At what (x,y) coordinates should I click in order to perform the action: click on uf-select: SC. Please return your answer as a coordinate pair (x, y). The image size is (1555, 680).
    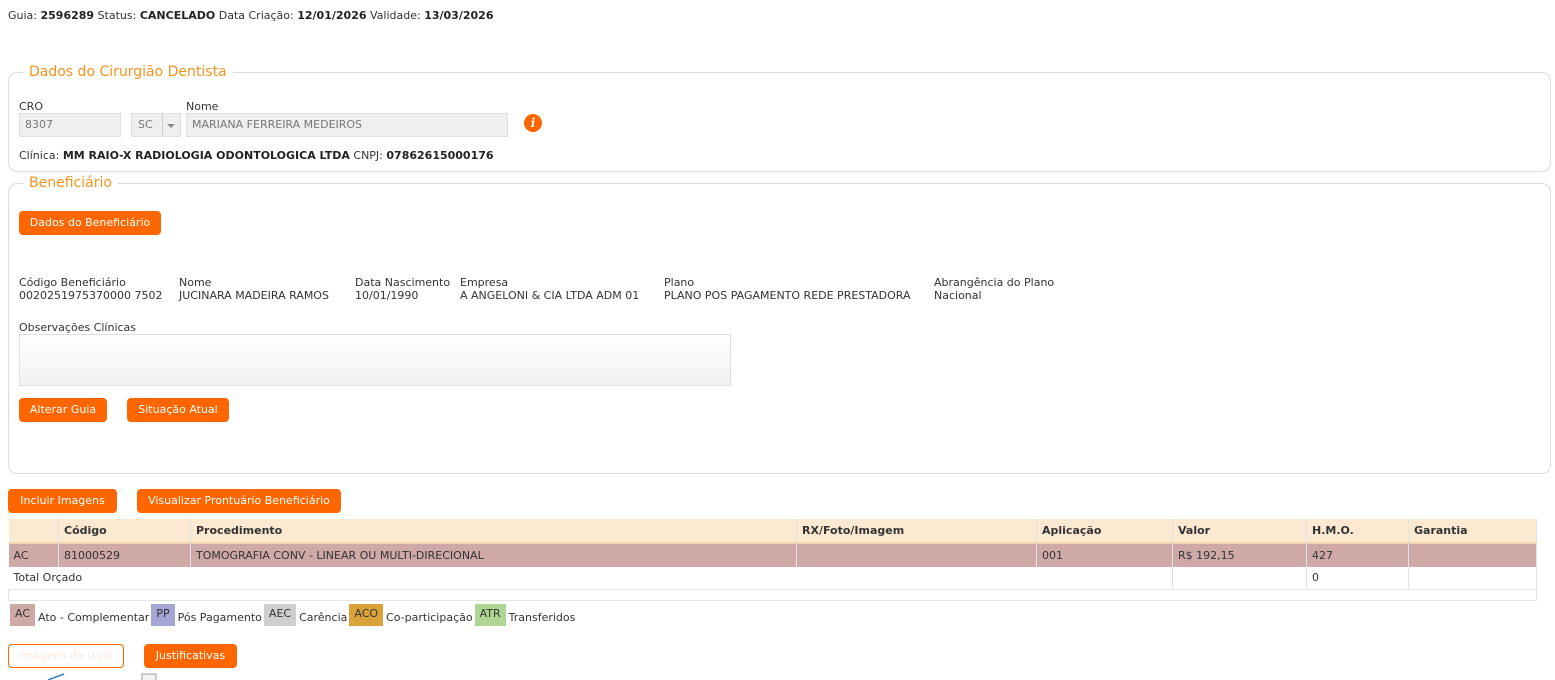
    Looking at the image, I should click on (156, 125).